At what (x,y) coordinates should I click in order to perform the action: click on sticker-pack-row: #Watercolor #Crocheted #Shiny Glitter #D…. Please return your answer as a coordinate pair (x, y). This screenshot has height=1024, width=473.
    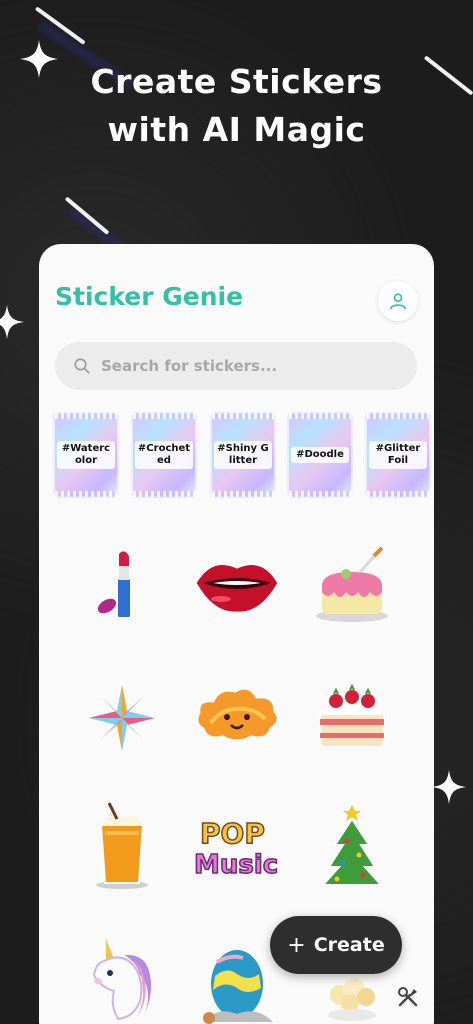
    Looking at the image, I should click on (242, 456).